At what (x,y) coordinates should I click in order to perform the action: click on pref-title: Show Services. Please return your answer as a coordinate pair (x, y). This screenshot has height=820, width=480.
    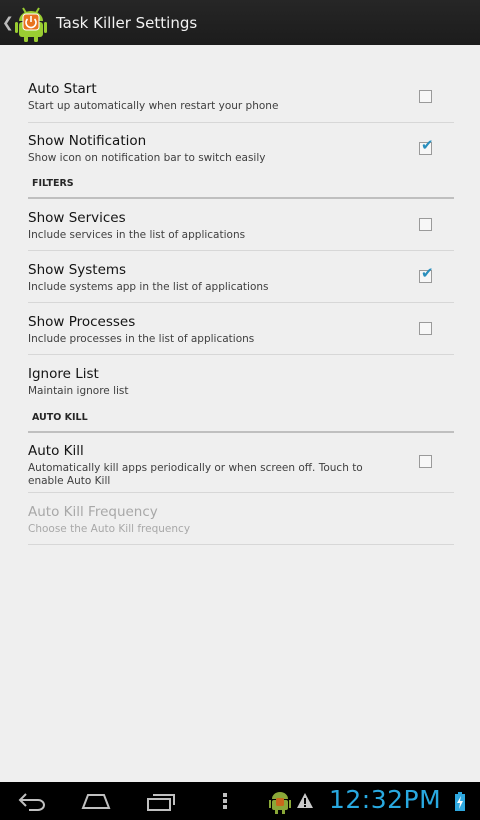
    Looking at the image, I should click on (77, 218).